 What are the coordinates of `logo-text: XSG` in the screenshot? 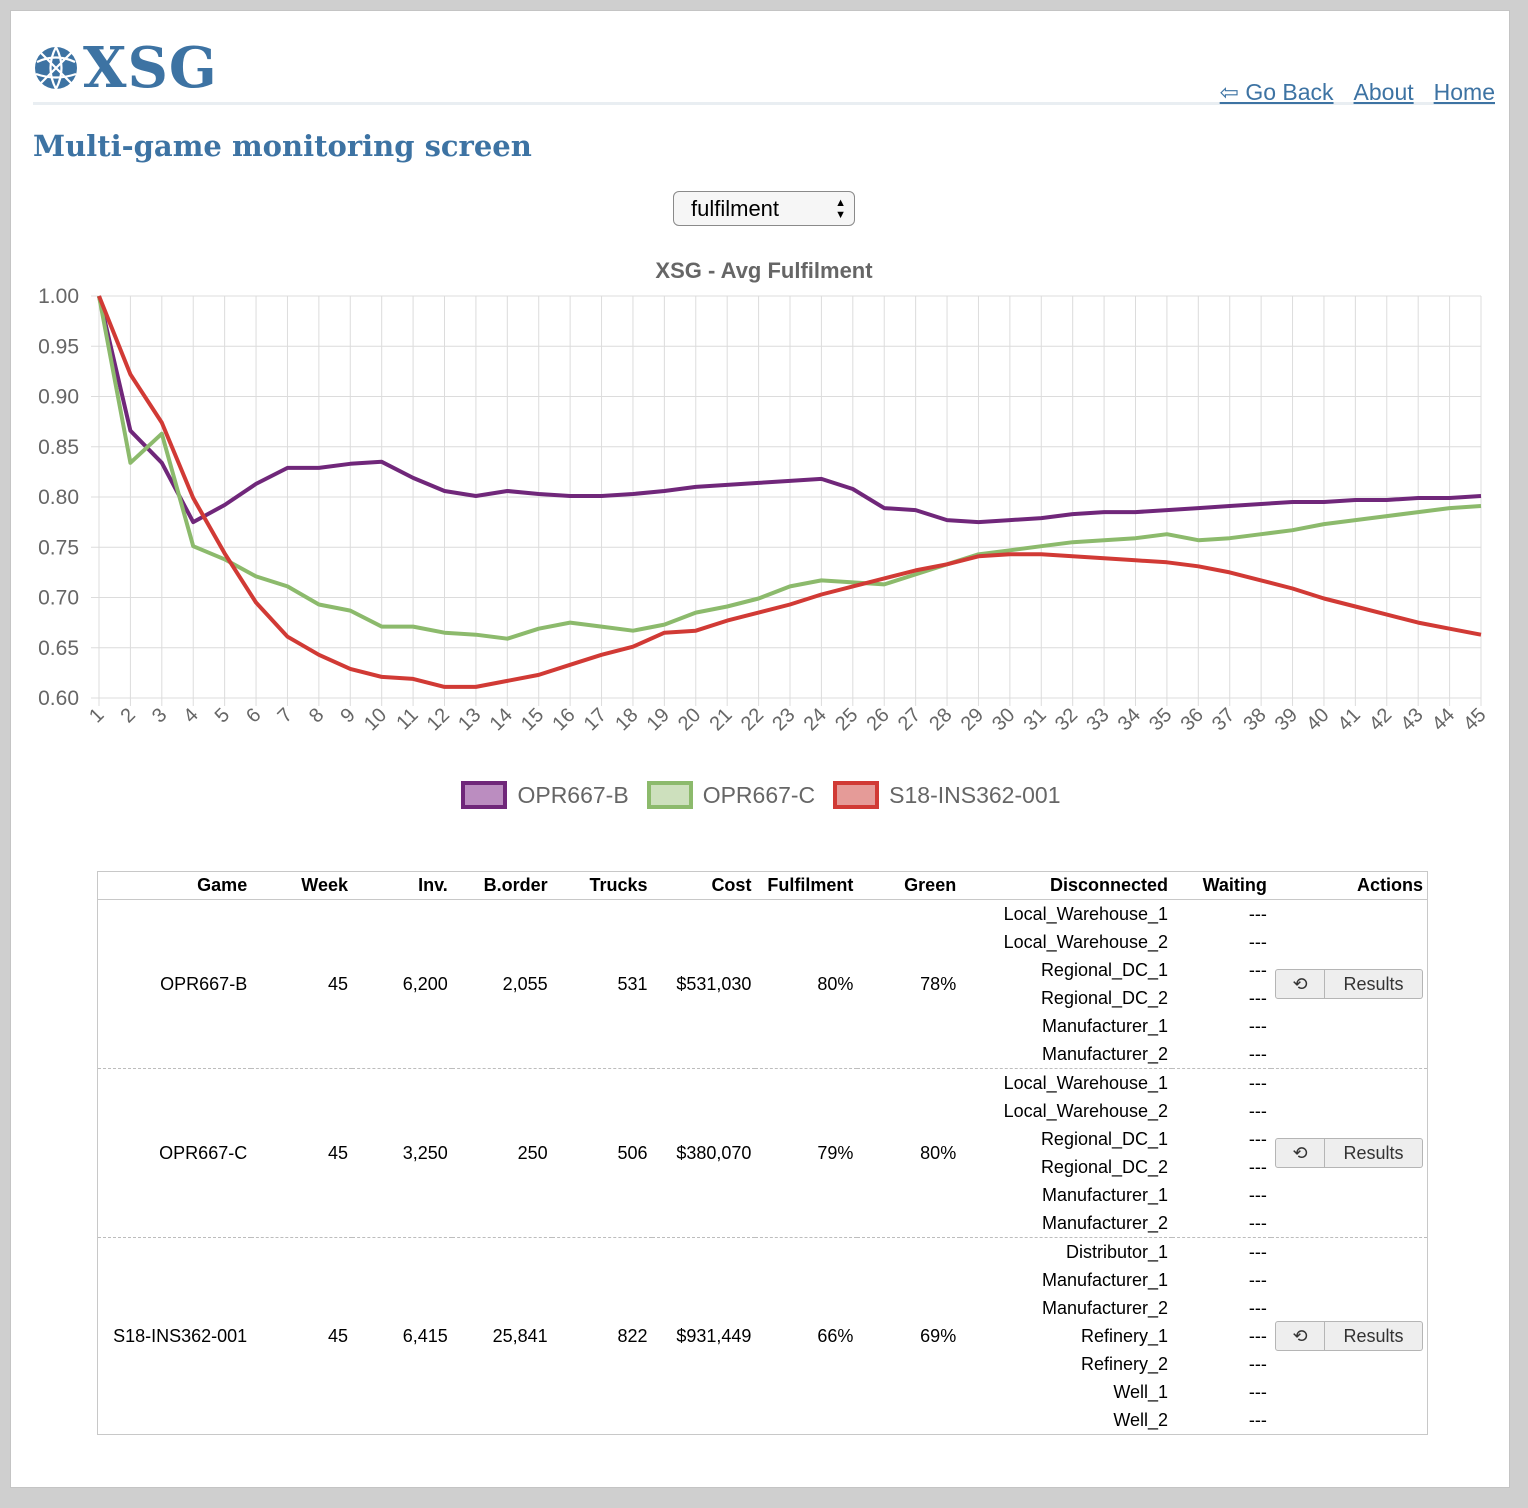 It's located at (150, 68).